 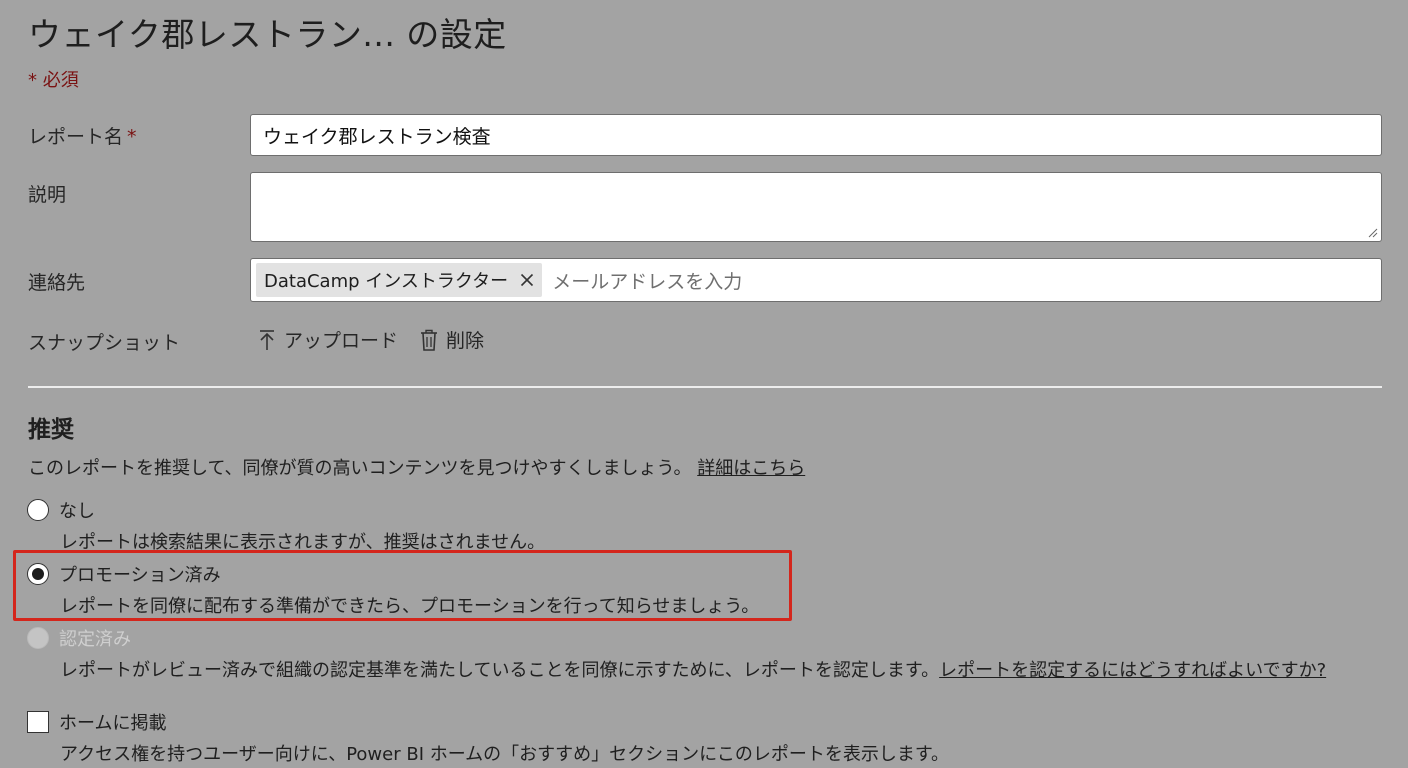 I want to click on feature-home-label: ホームに掲載, so click(x=113, y=723).